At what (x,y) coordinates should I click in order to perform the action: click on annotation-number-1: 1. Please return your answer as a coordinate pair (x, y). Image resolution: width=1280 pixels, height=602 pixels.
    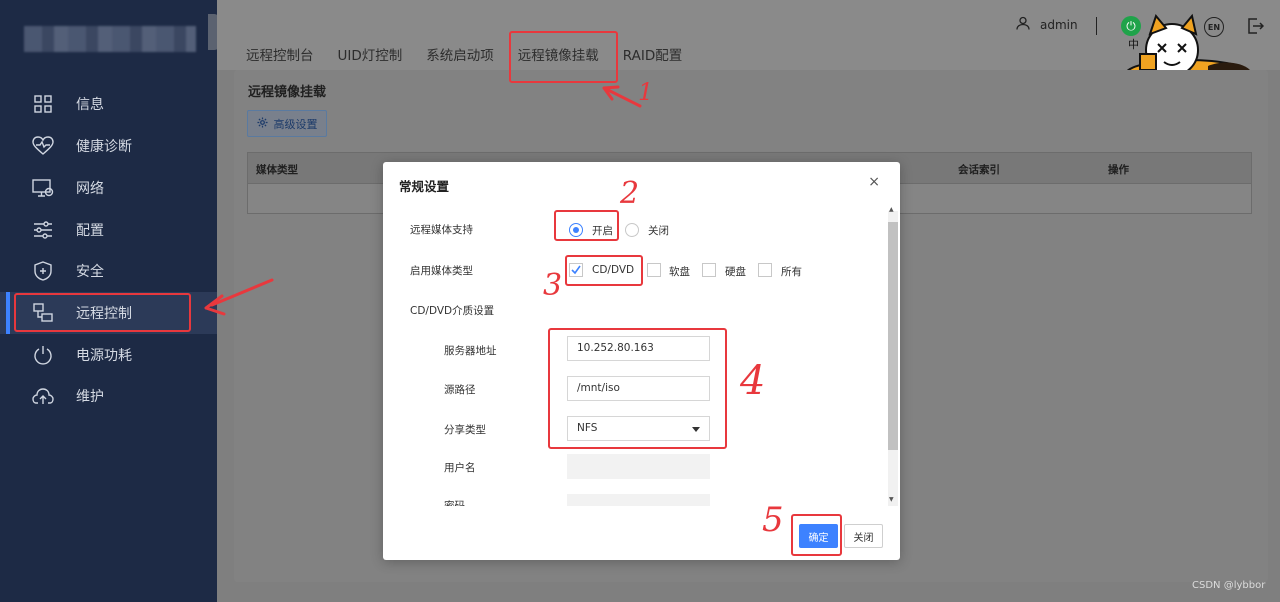
    Looking at the image, I should click on (646, 92).